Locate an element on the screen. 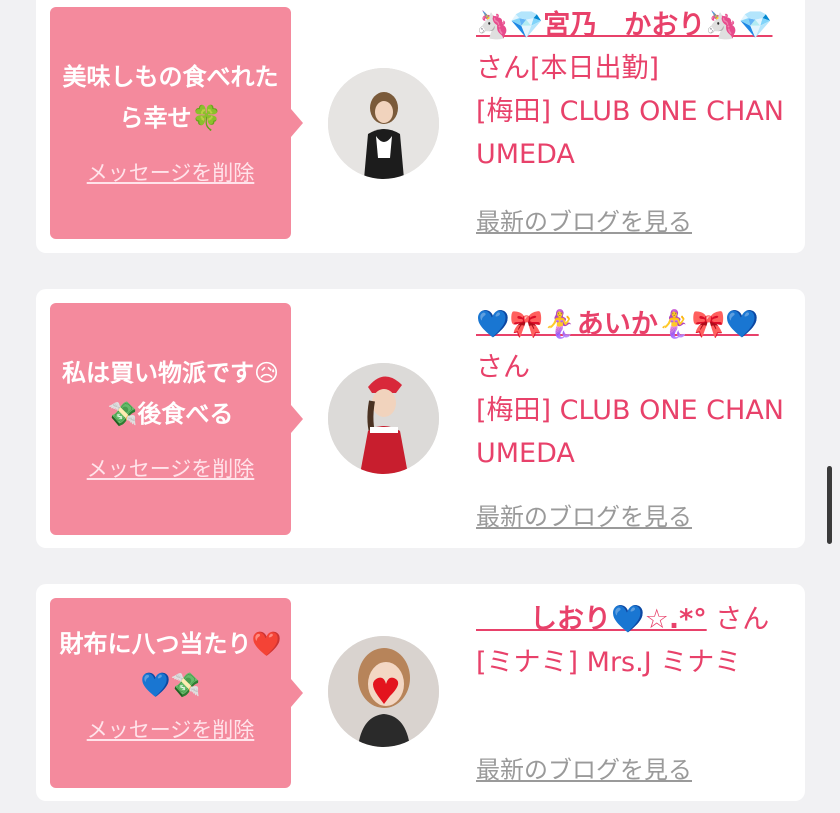 This screenshot has width=840, height=813. message-bubble: 財布に八つ当たり❤️💙💸 メッセージを削除 is located at coordinates (176, 693).